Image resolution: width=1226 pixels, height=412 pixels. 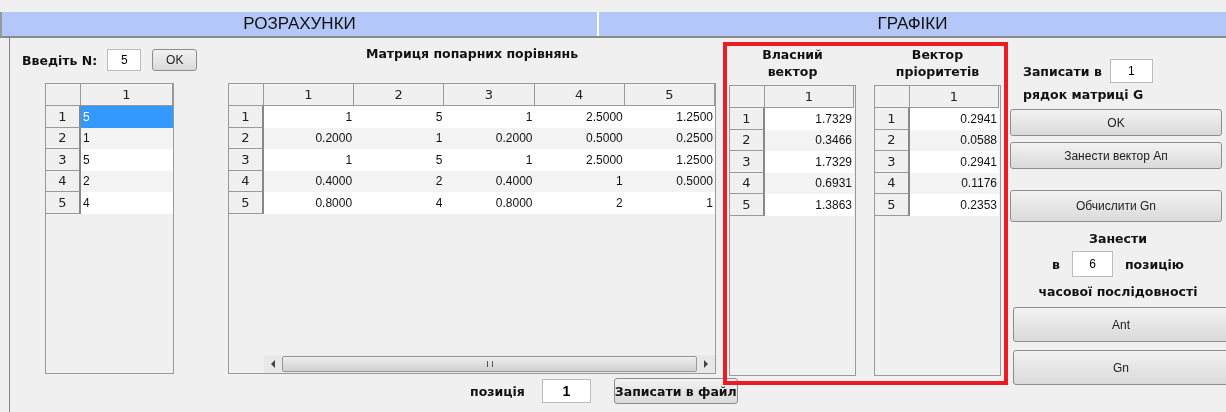 What do you see at coordinates (1118, 238) in the screenshot?
I see `add-label: Занести` at bounding box center [1118, 238].